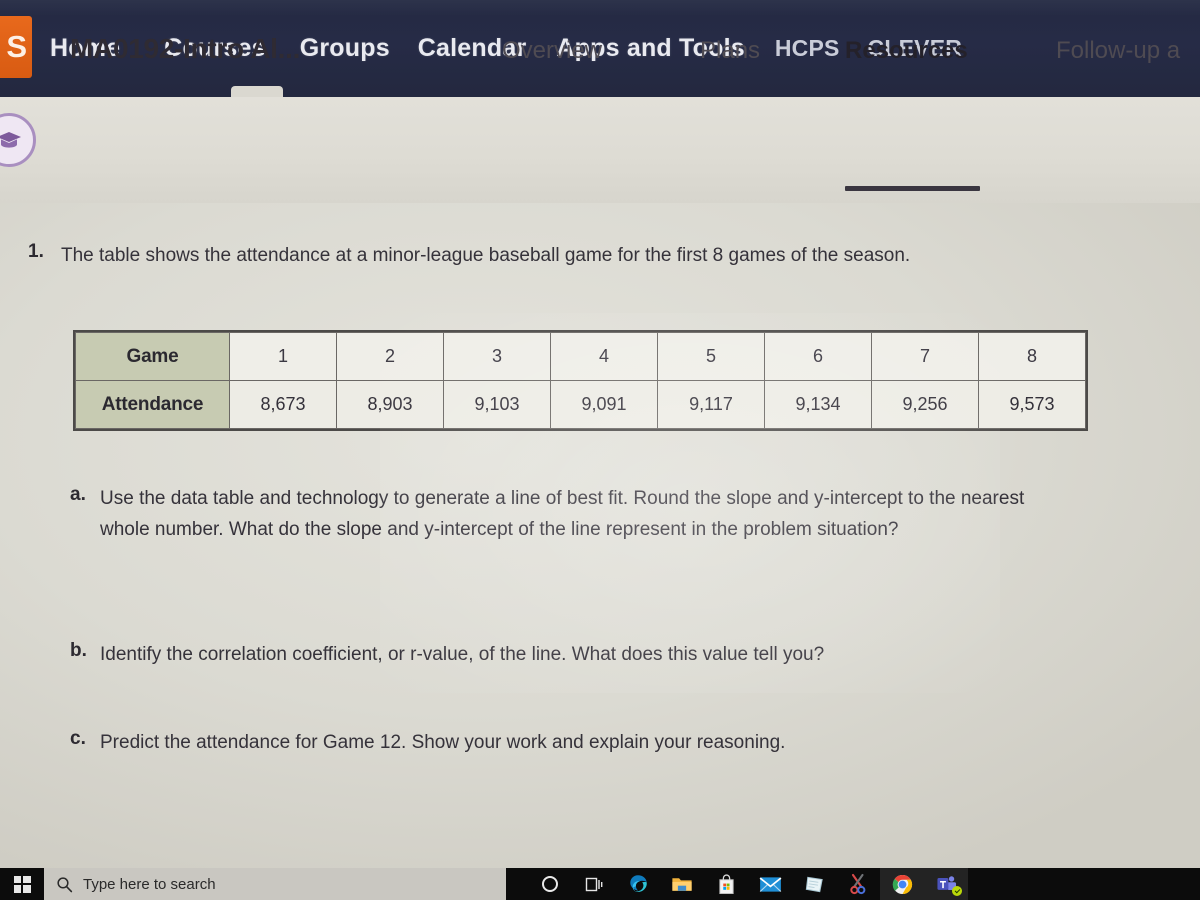  What do you see at coordinates (807, 48) in the screenshot?
I see `nav-item-hcps: HCPS` at bounding box center [807, 48].